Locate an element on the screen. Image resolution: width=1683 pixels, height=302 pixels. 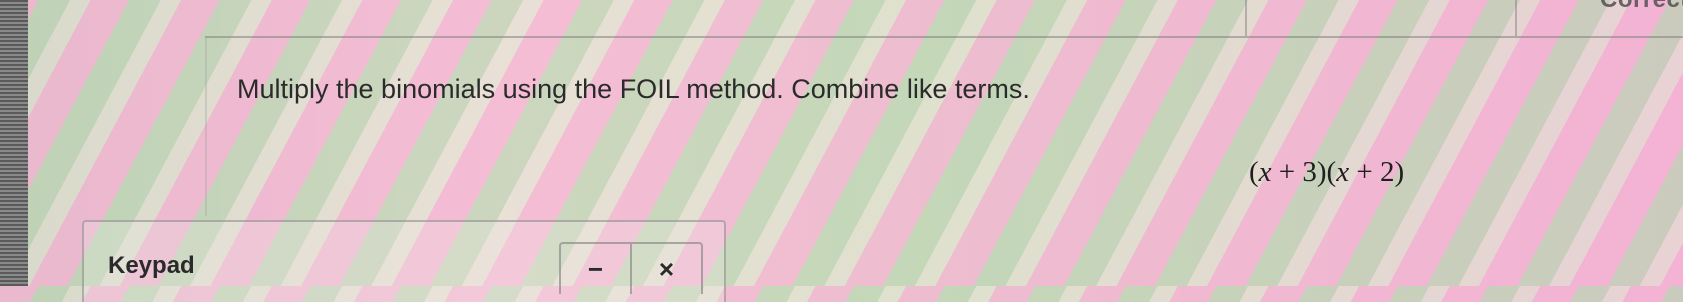
minus-icon: − is located at coordinates (595, 268).